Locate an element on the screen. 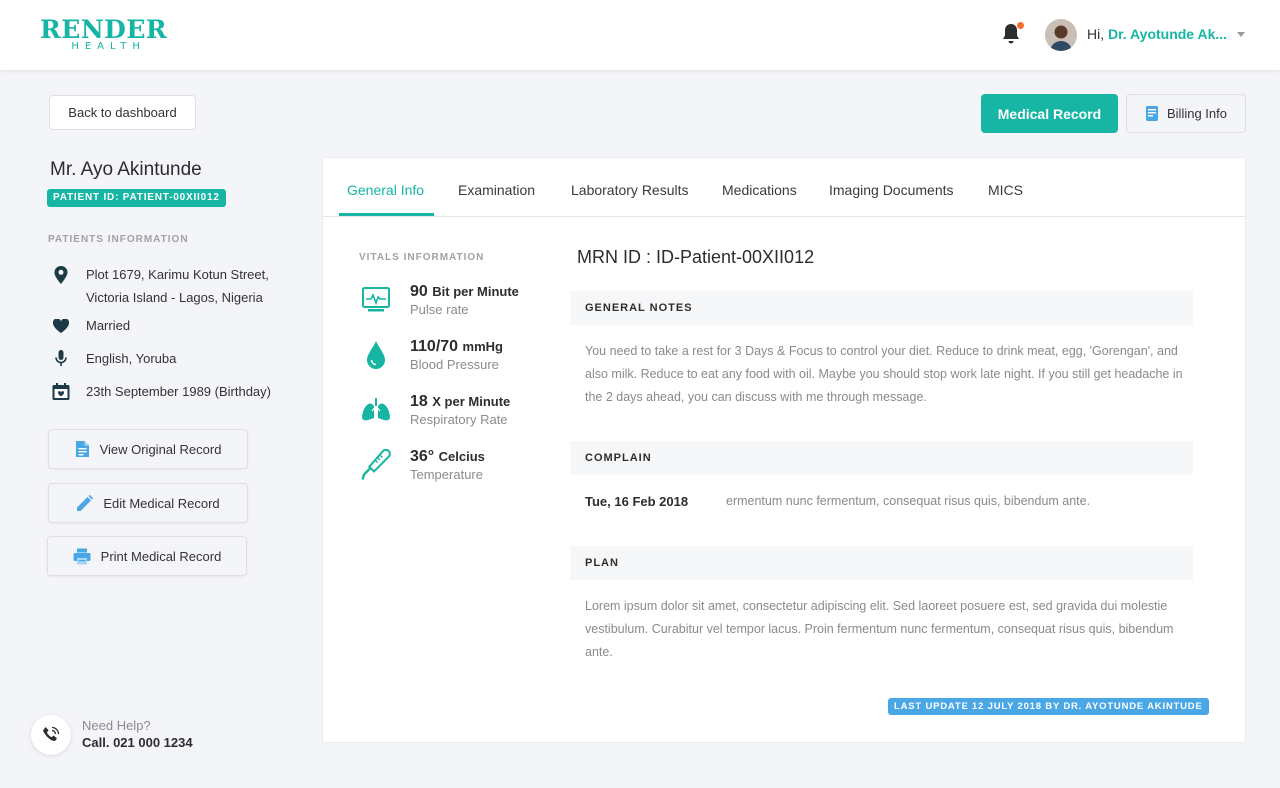  pulse-label: Pulse rate is located at coordinates (439, 309).